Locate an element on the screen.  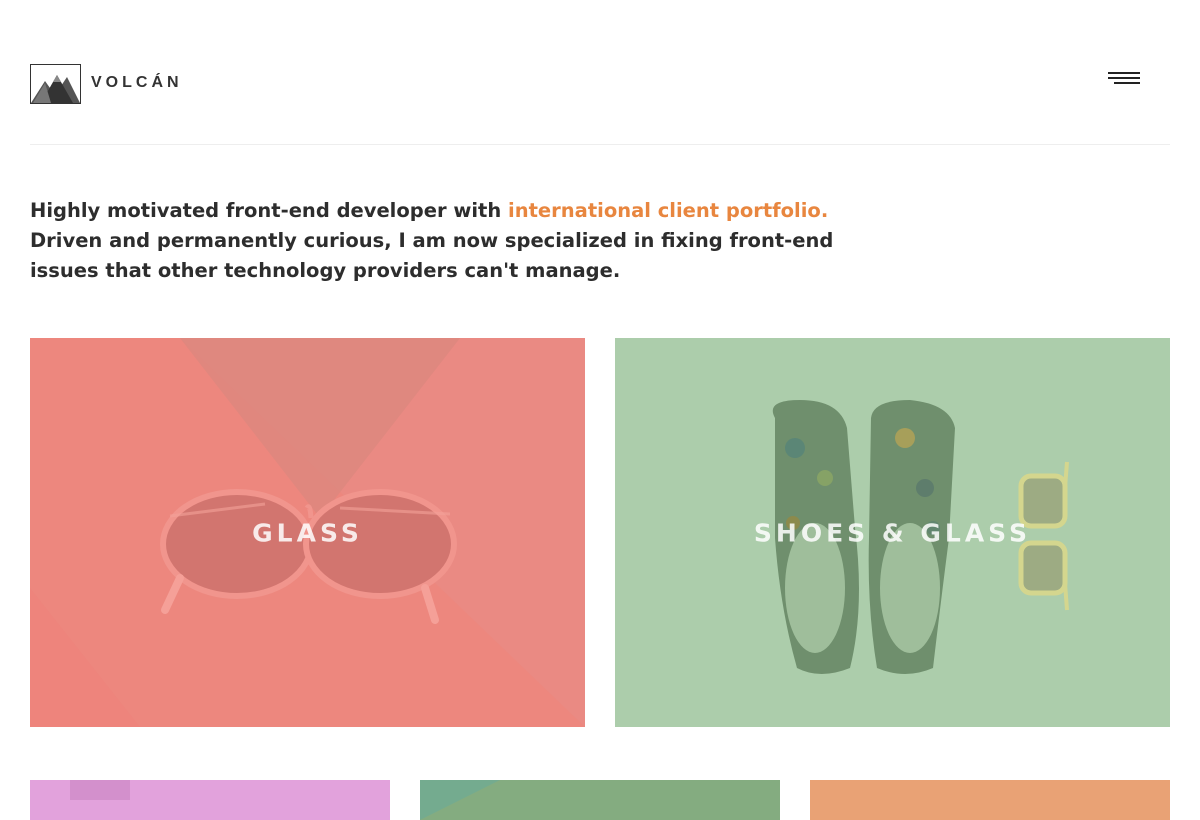
tile-label-shoes-glass: SHOES & GLASS is located at coordinates (892, 532).